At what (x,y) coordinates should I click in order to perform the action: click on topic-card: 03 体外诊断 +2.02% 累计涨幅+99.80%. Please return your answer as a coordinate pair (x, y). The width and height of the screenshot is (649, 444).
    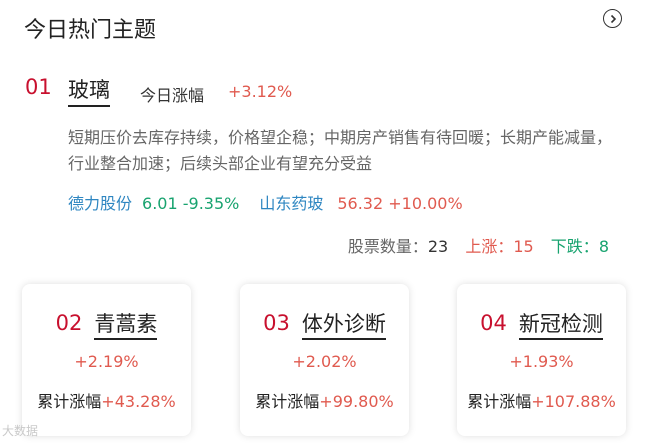
    Looking at the image, I should click on (324, 360).